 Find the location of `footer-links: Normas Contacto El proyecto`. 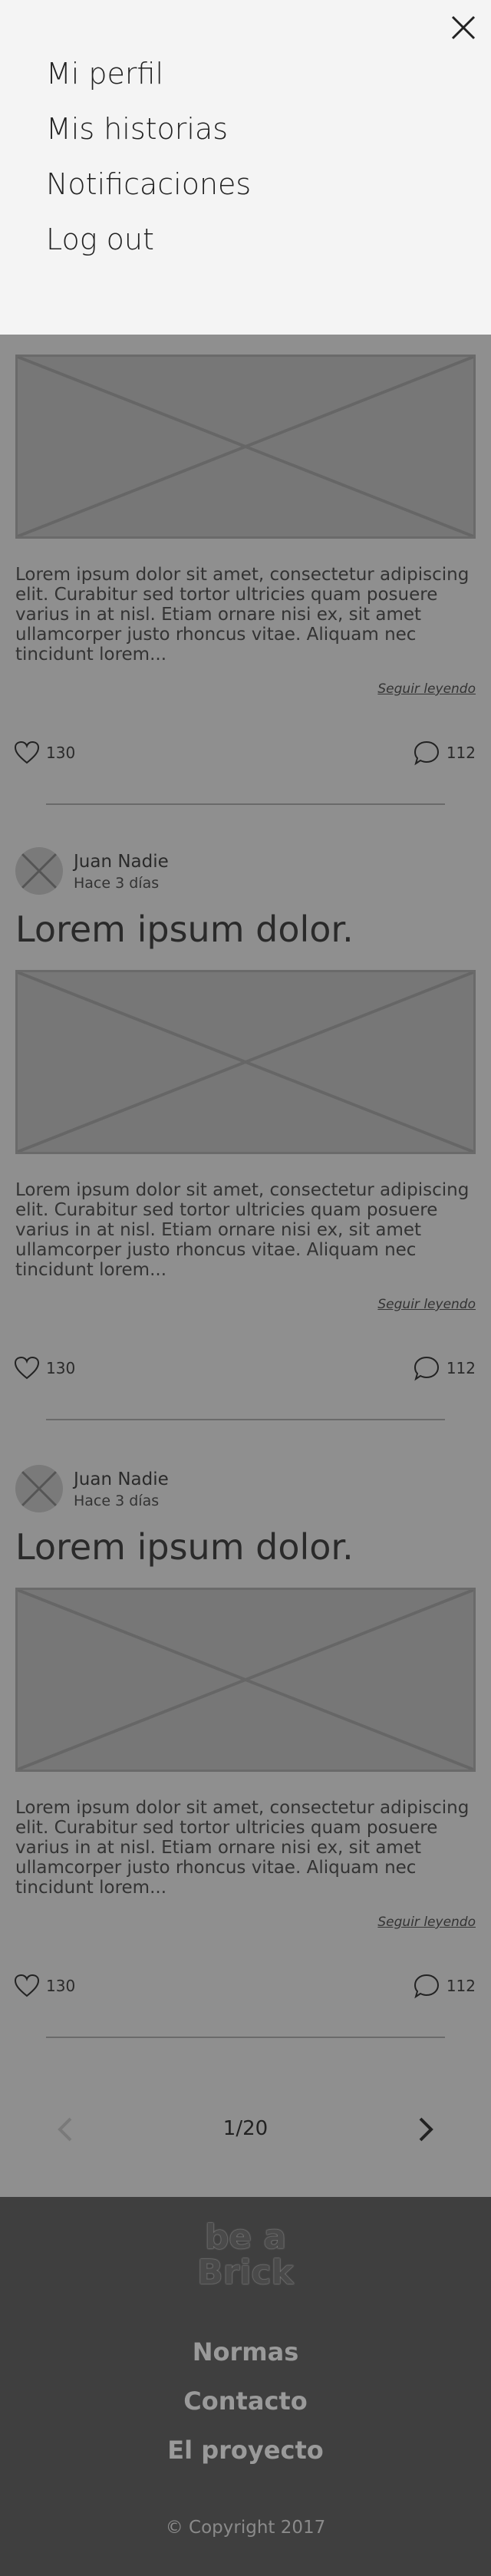

footer-links: Normas Contacto El proyecto is located at coordinates (245, 2401).